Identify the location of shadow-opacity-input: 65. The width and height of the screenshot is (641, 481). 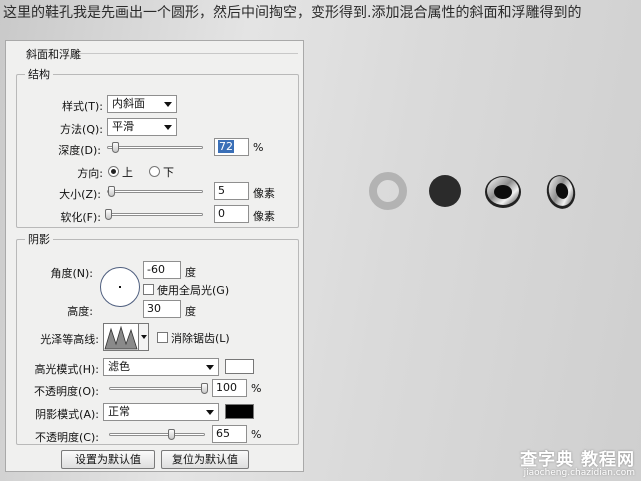
(229, 434).